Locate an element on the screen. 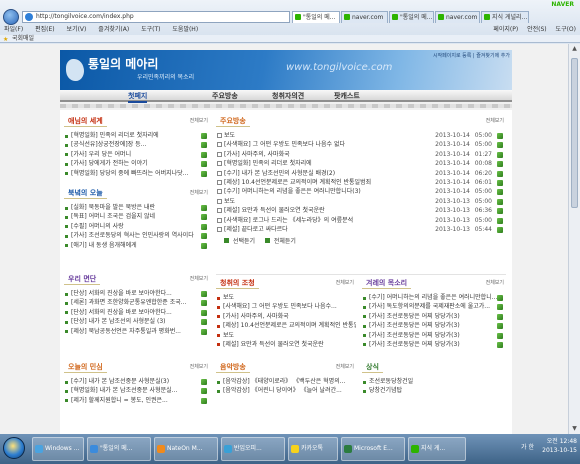  vertical-scrollbar: ▲ ▼ is located at coordinates (574, 239).